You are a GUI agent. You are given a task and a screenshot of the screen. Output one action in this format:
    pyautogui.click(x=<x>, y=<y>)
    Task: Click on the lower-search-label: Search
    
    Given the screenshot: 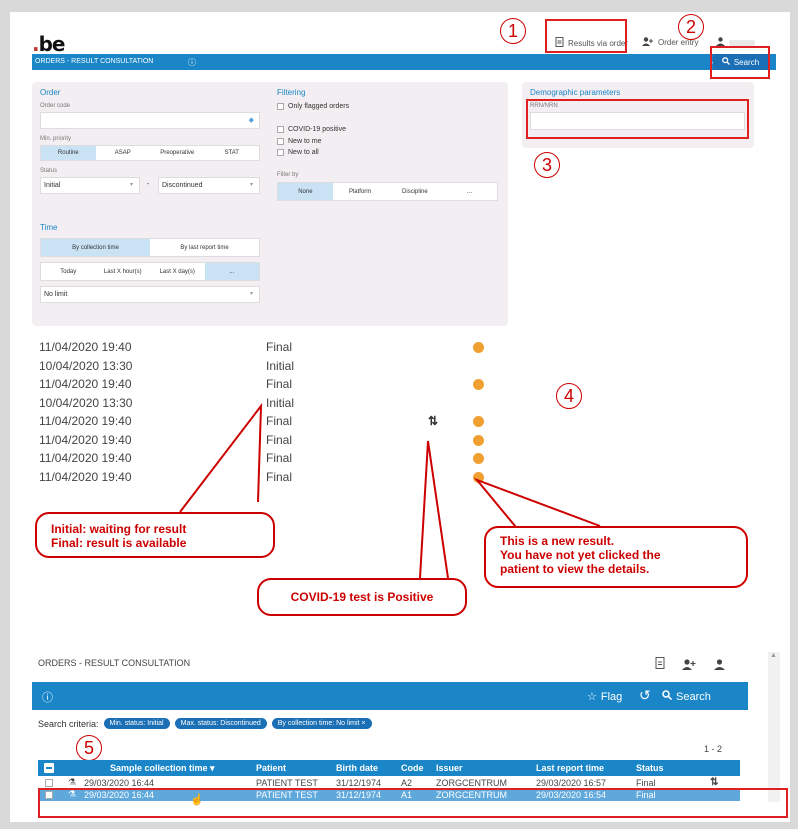 What is the action you would take?
    pyautogui.click(x=693, y=696)
    